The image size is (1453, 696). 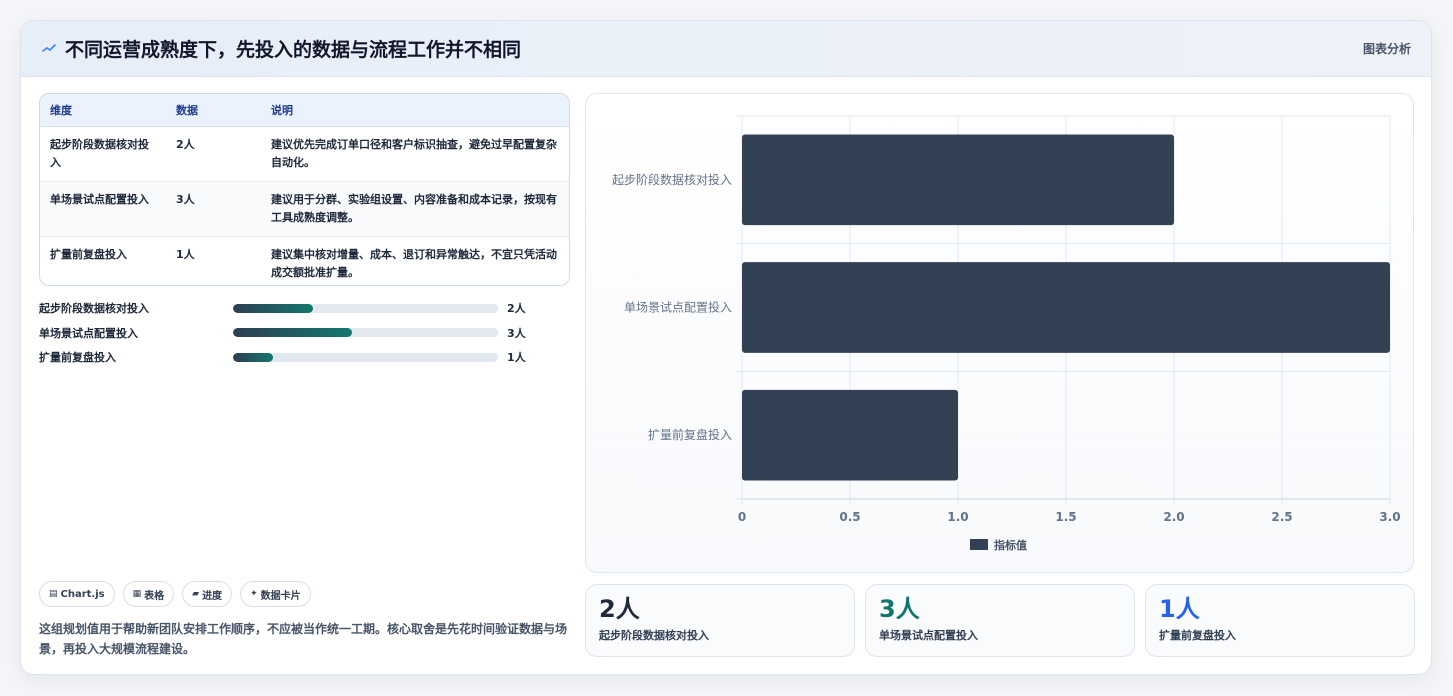 What do you see at coordinates (94, 309) in the screenshot?
I see `progress-label: 起步阶段数据核对投入` at bounding box center [94, 309].